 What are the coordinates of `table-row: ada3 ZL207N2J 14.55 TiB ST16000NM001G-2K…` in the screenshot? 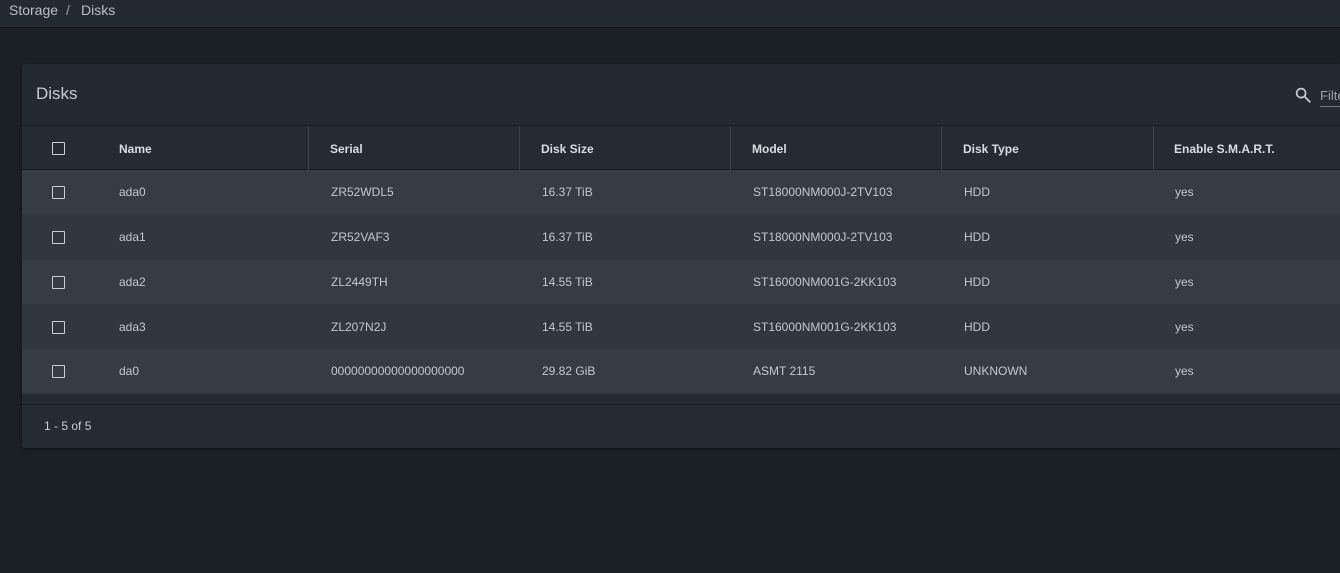 It's located at (681, 327).